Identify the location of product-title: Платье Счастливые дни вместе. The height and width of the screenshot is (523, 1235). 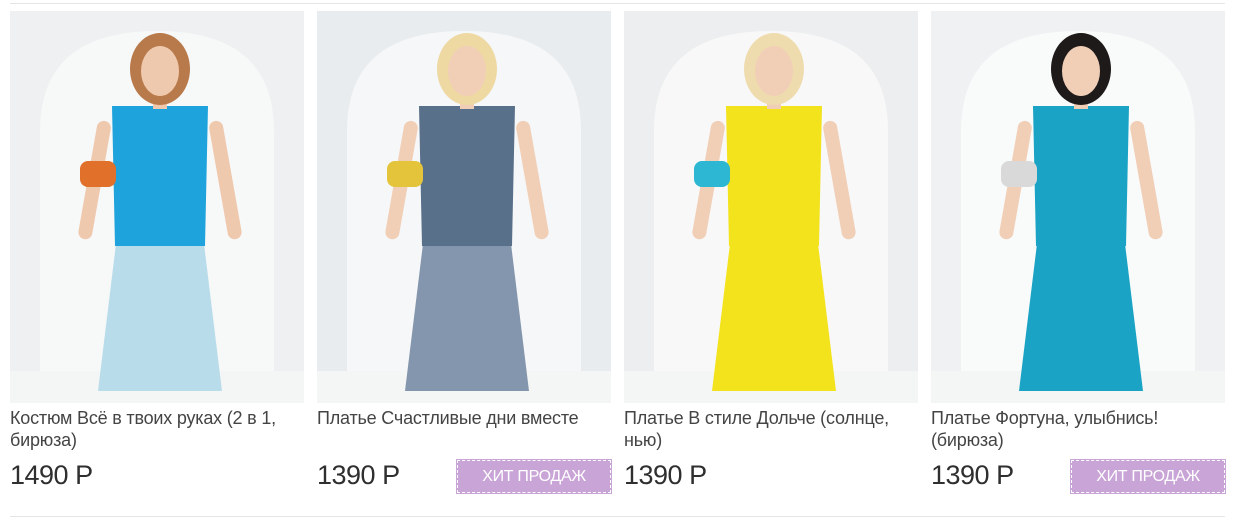
(464, 429).